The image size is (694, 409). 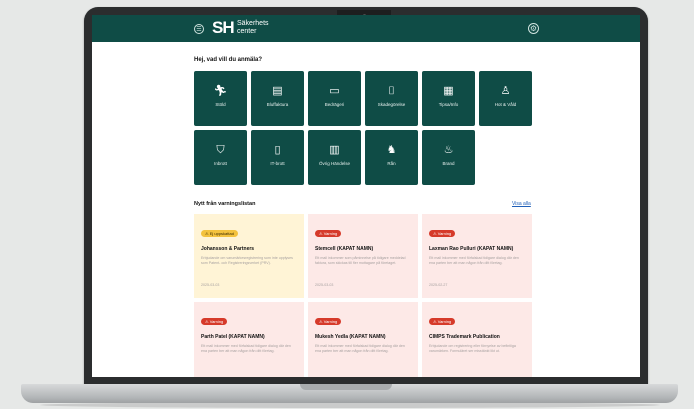 I want to click on logo-line-1: Säkerhets, so click(x=253, y=23).